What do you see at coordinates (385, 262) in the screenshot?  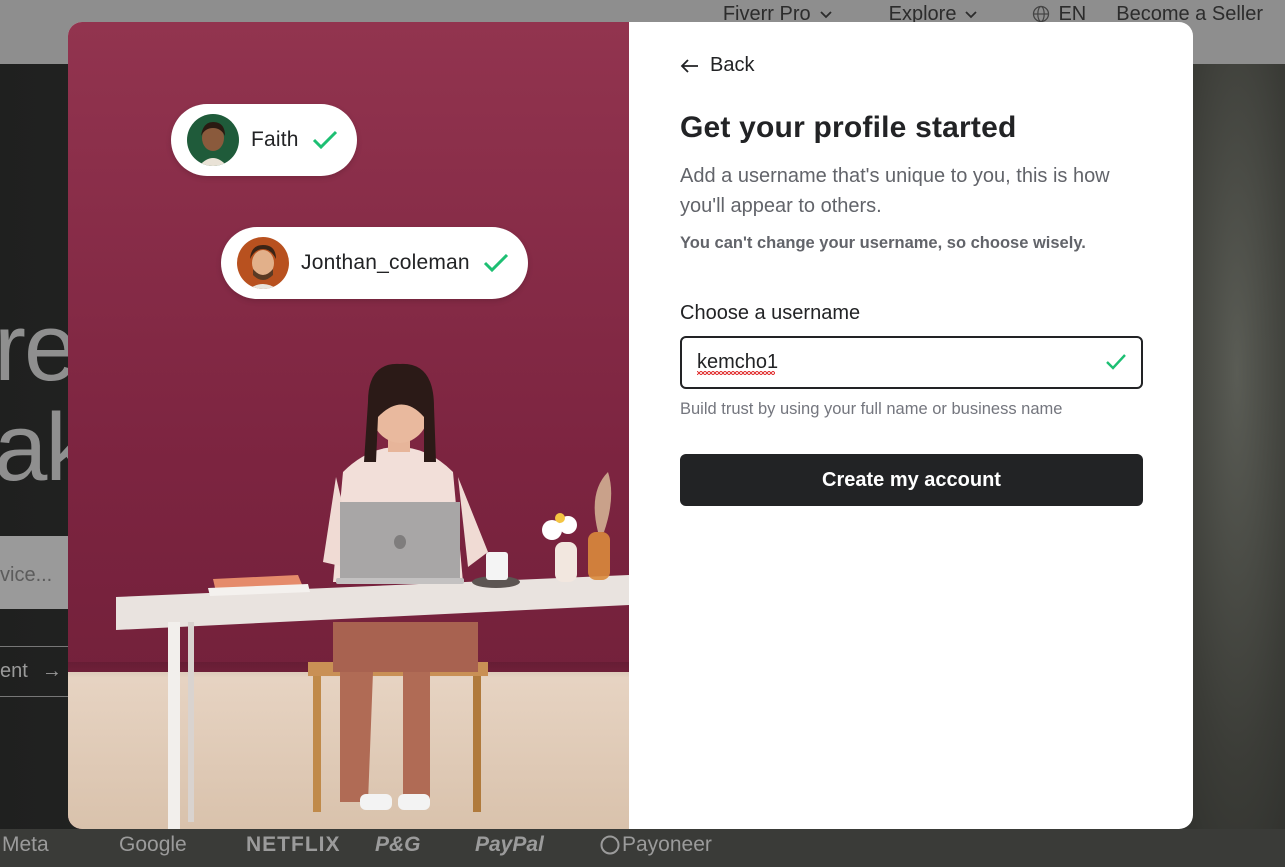 I see `chip-username: Jonthan_coleman` at bounding box center [385, 262].